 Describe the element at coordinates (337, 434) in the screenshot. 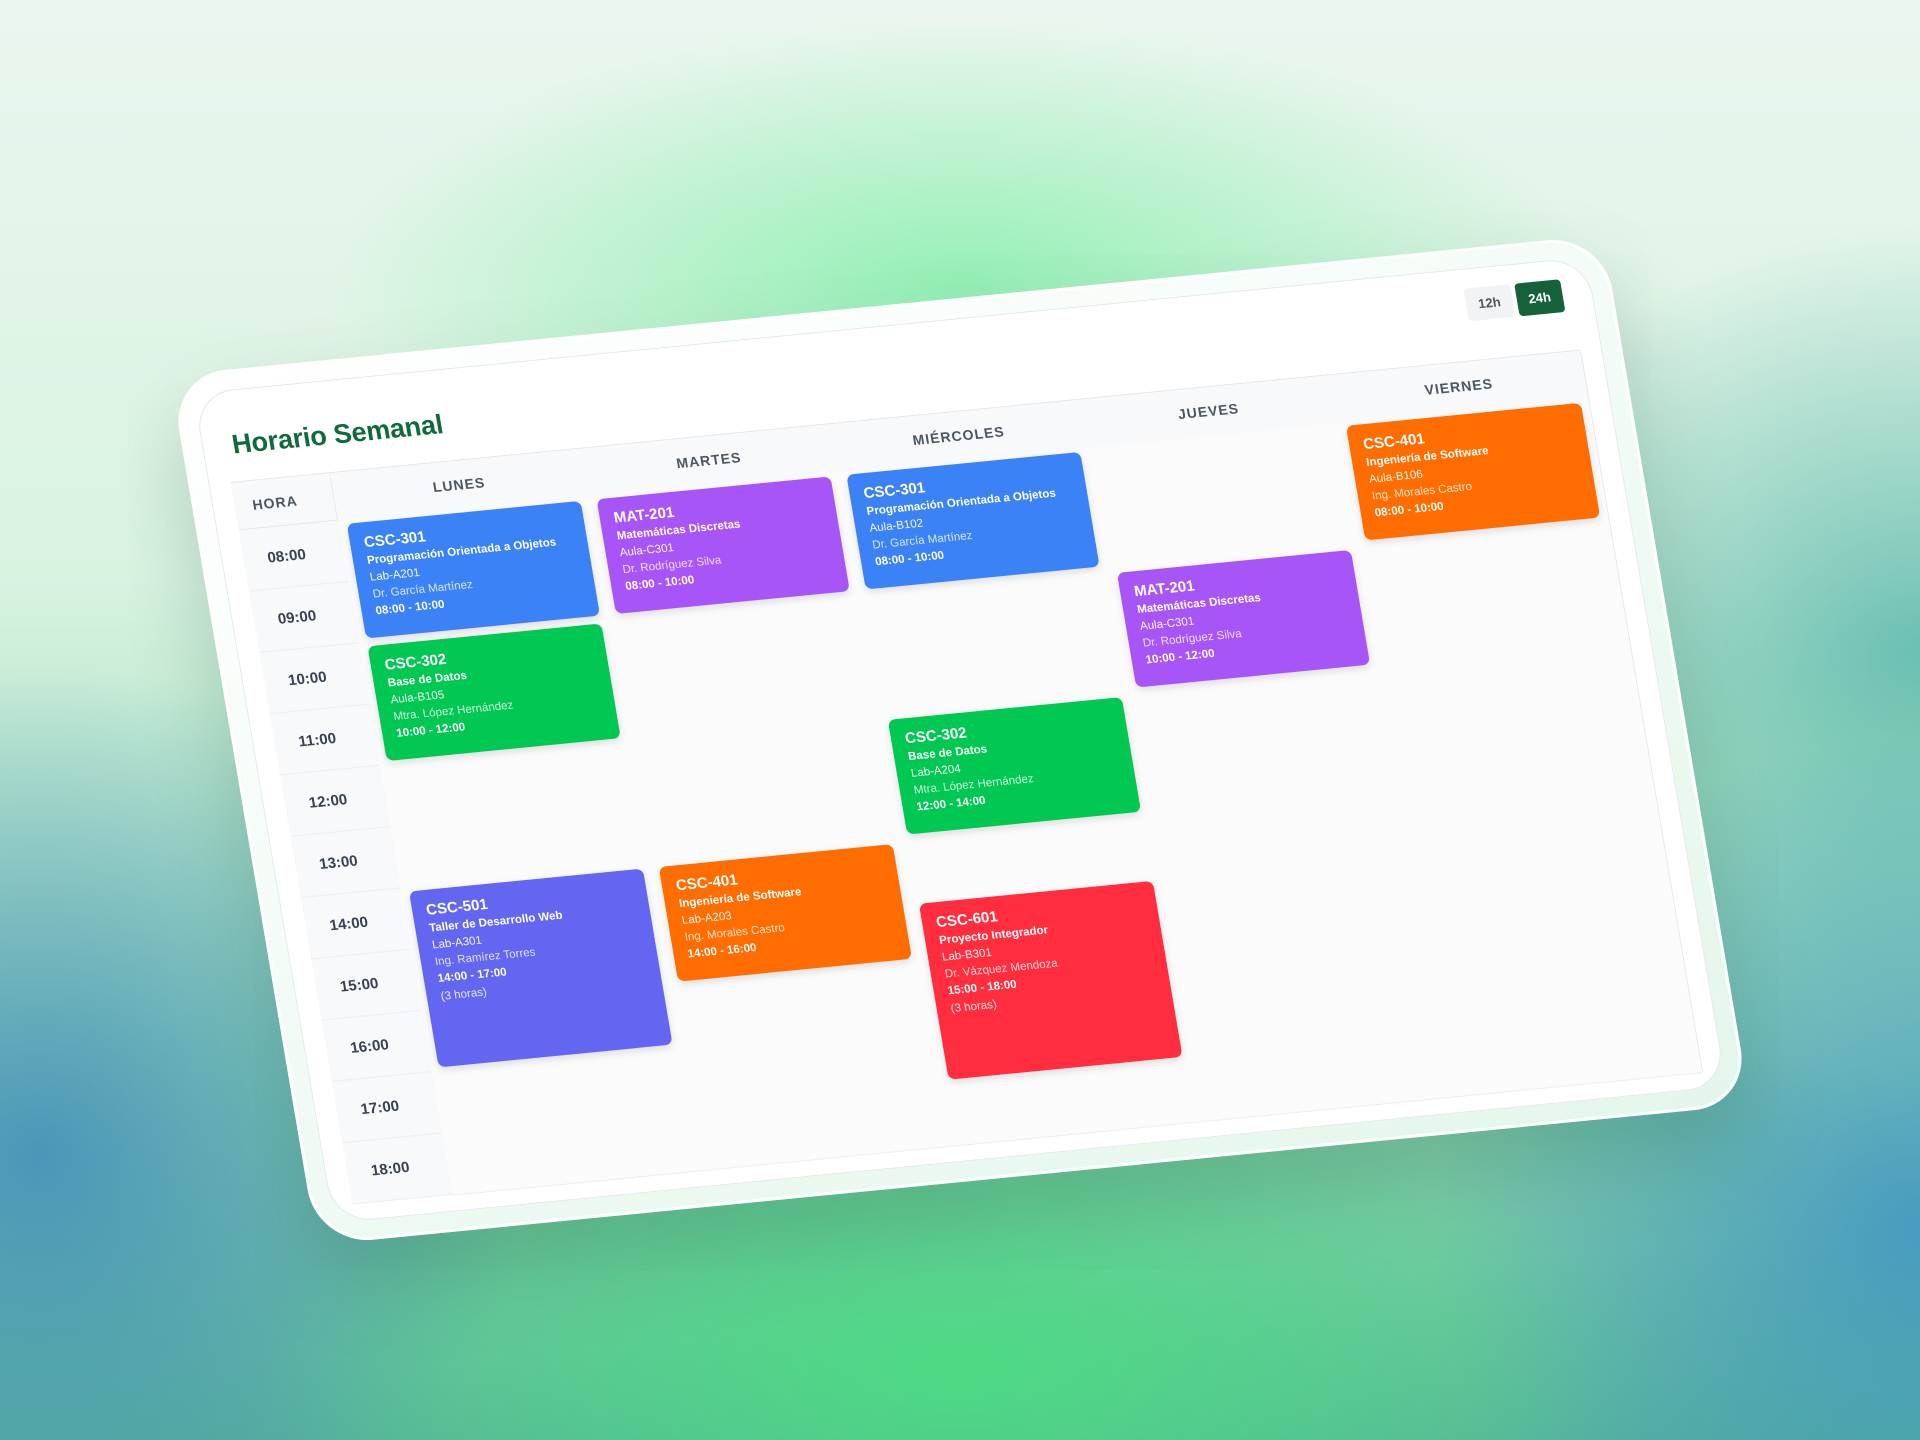

I see `page-title: Horario Semanal` at that location.